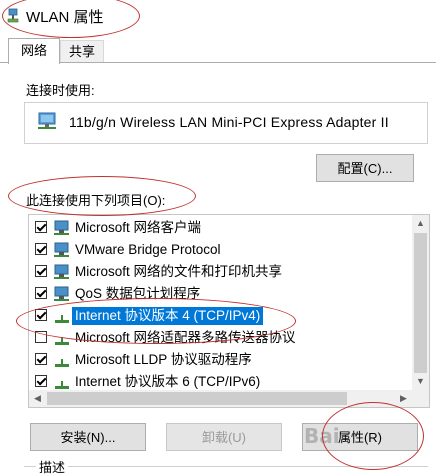 Image resolution: width=436 pixels, height=476 pixels. Describe the element at coordinates (96, 200) in the screenshot. I see `items-list-label: 此连接使用下列项目(O):` at that location.